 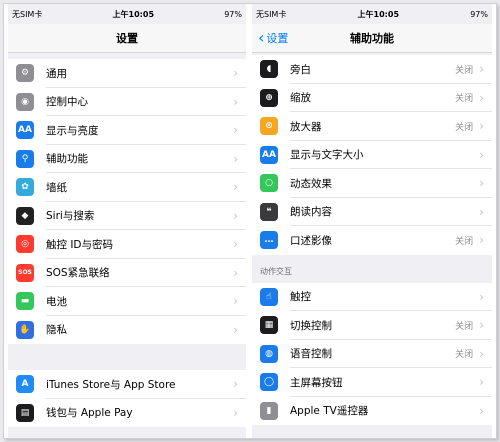 What do you see at coordinates (70, 216) in the screenshot?
I see `row-label: Siri与搜索` at bounding box center [70, 216].